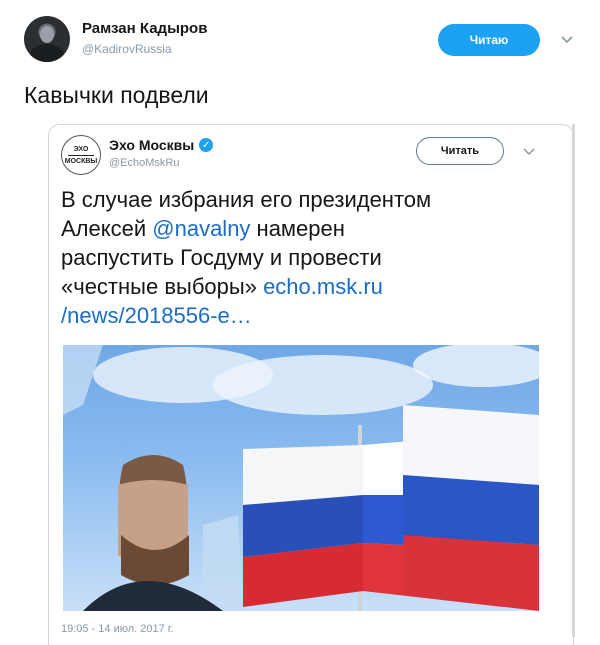 The height and width of the screenshot is (645, 600). Describe the element at coordinates (127, 49) in the screenshot. I see `author-handle: @KadirovRussia` at that location.